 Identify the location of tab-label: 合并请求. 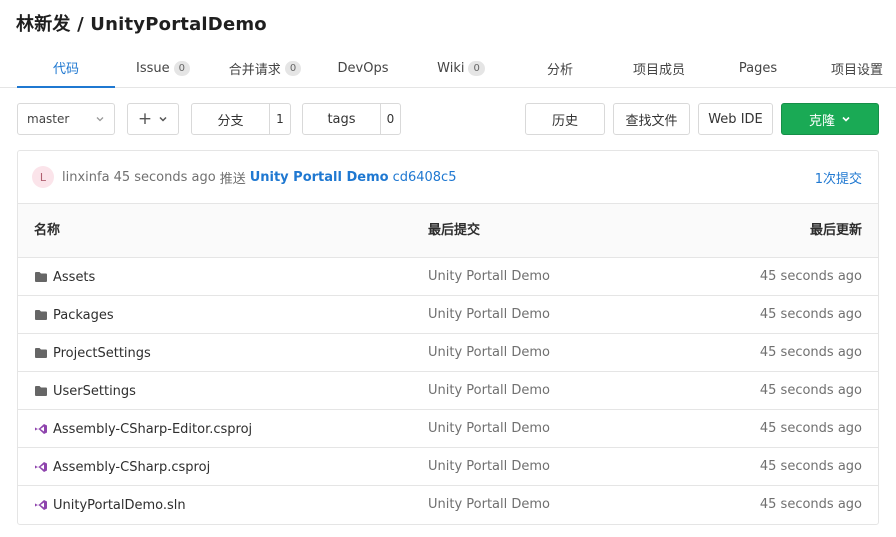
(254, 70).